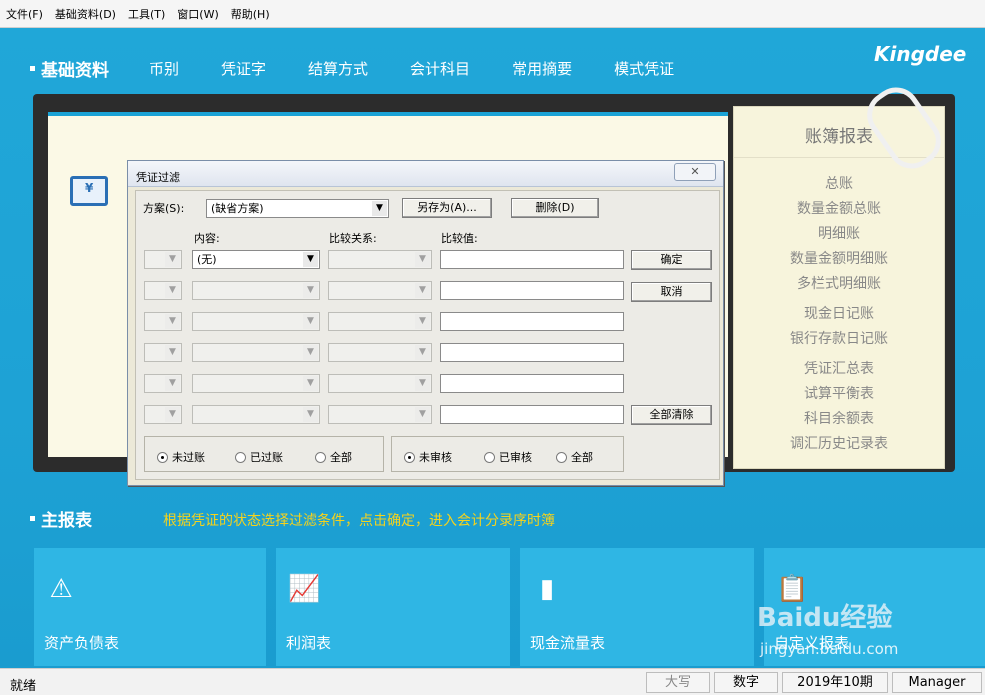  What do you see at coordinates (309, 643) in the screenshot?
I see `tile-label: 利润表` at bounding box center [309, 643].